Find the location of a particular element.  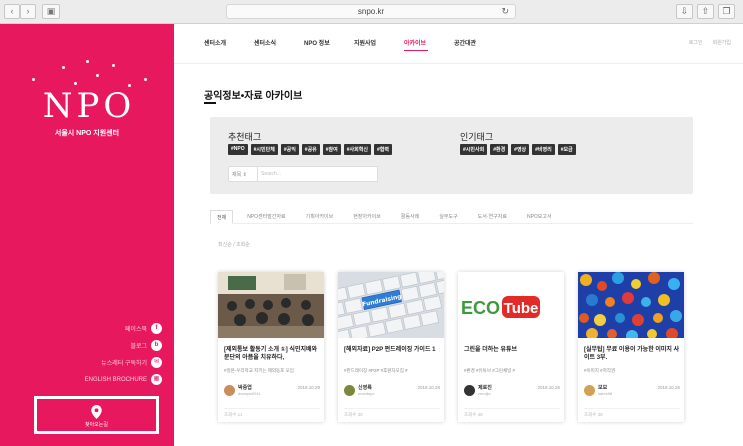

recommended-tags: #NPO #시민단체 #공익 #공유 #참여 #사회혁신 #협력 is located at coordinates (310, 149).